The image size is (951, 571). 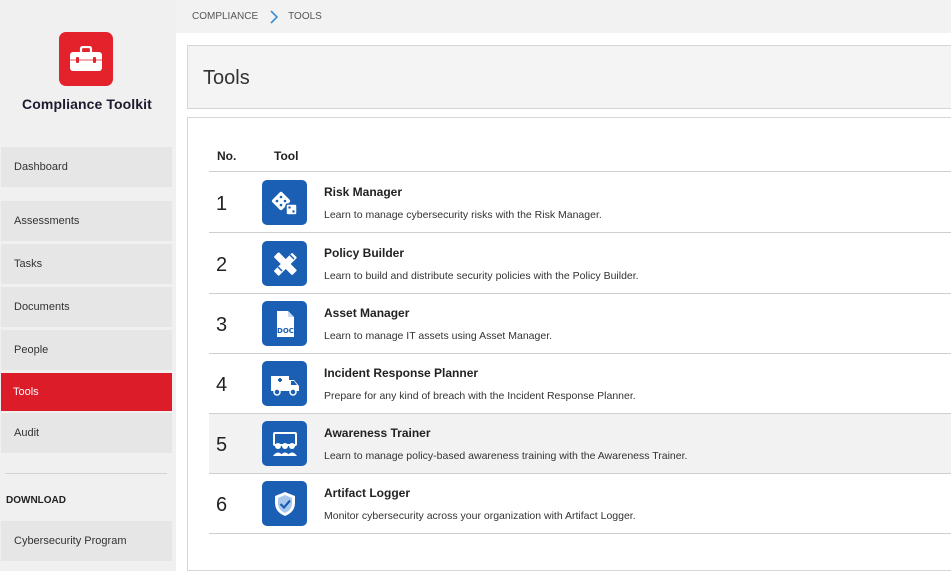 I want to click on sidebar-item-tasks: Tasks, so click(x=86, y=264).